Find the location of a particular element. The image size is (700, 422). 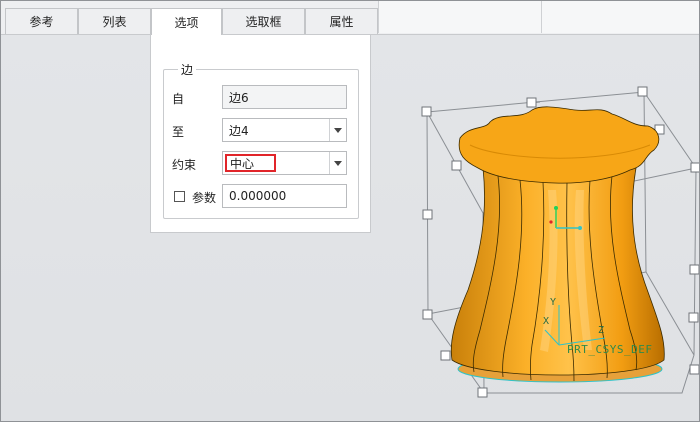

tab-properties: 属性 is located at coordinates (341, 21).